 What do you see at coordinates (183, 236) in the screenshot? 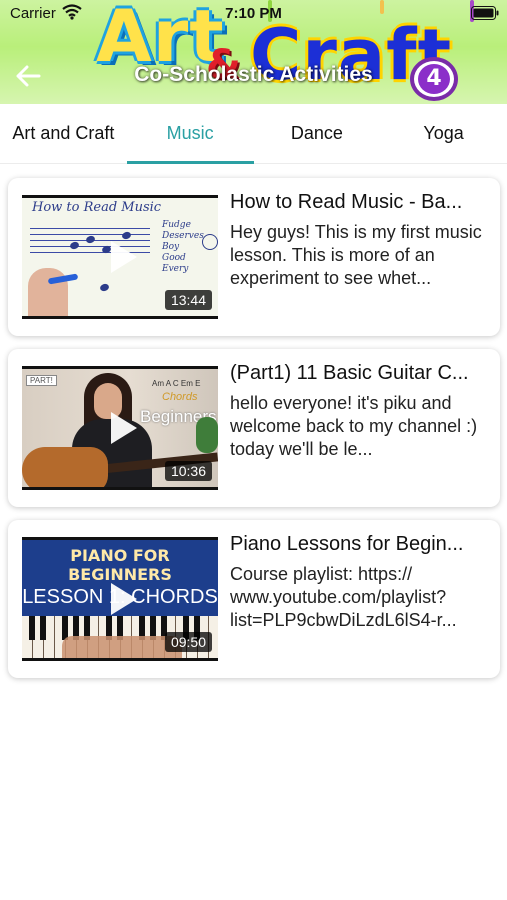
I see `mnemonic-word: Deserves` at bounding box center [183, 236].